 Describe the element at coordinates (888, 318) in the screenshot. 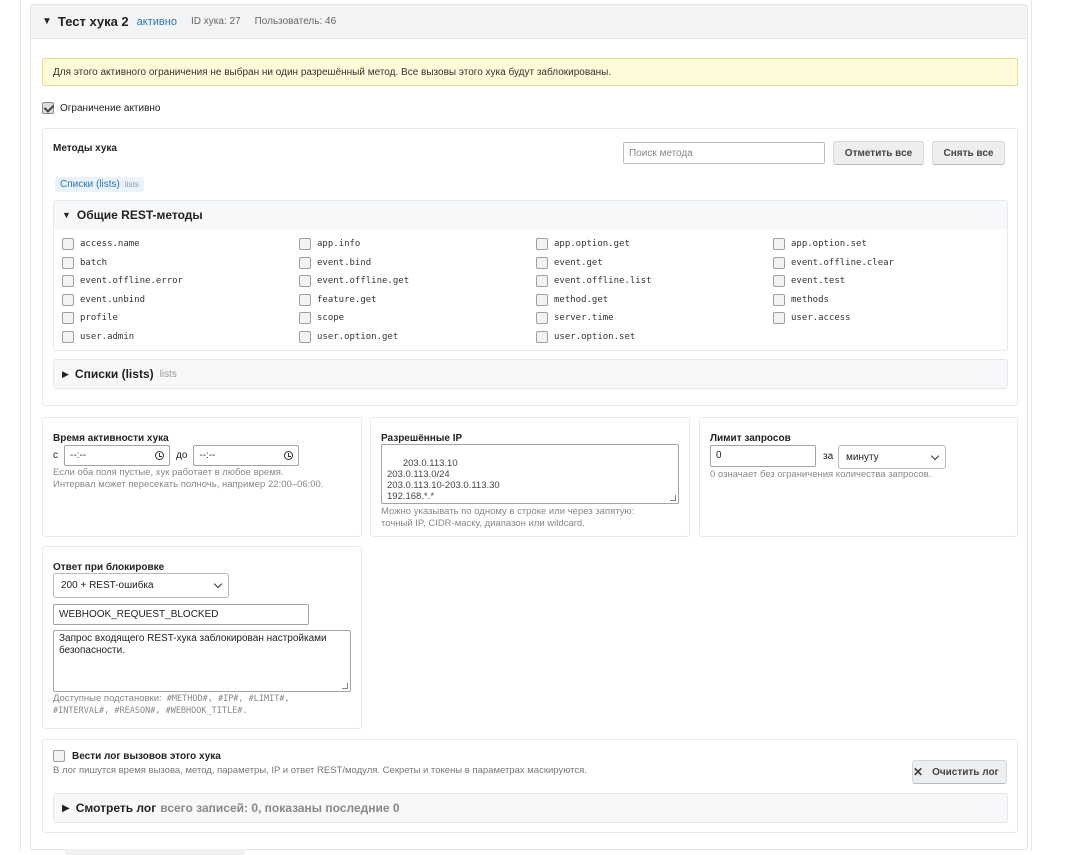

I see `method-item: user.access` at that location.